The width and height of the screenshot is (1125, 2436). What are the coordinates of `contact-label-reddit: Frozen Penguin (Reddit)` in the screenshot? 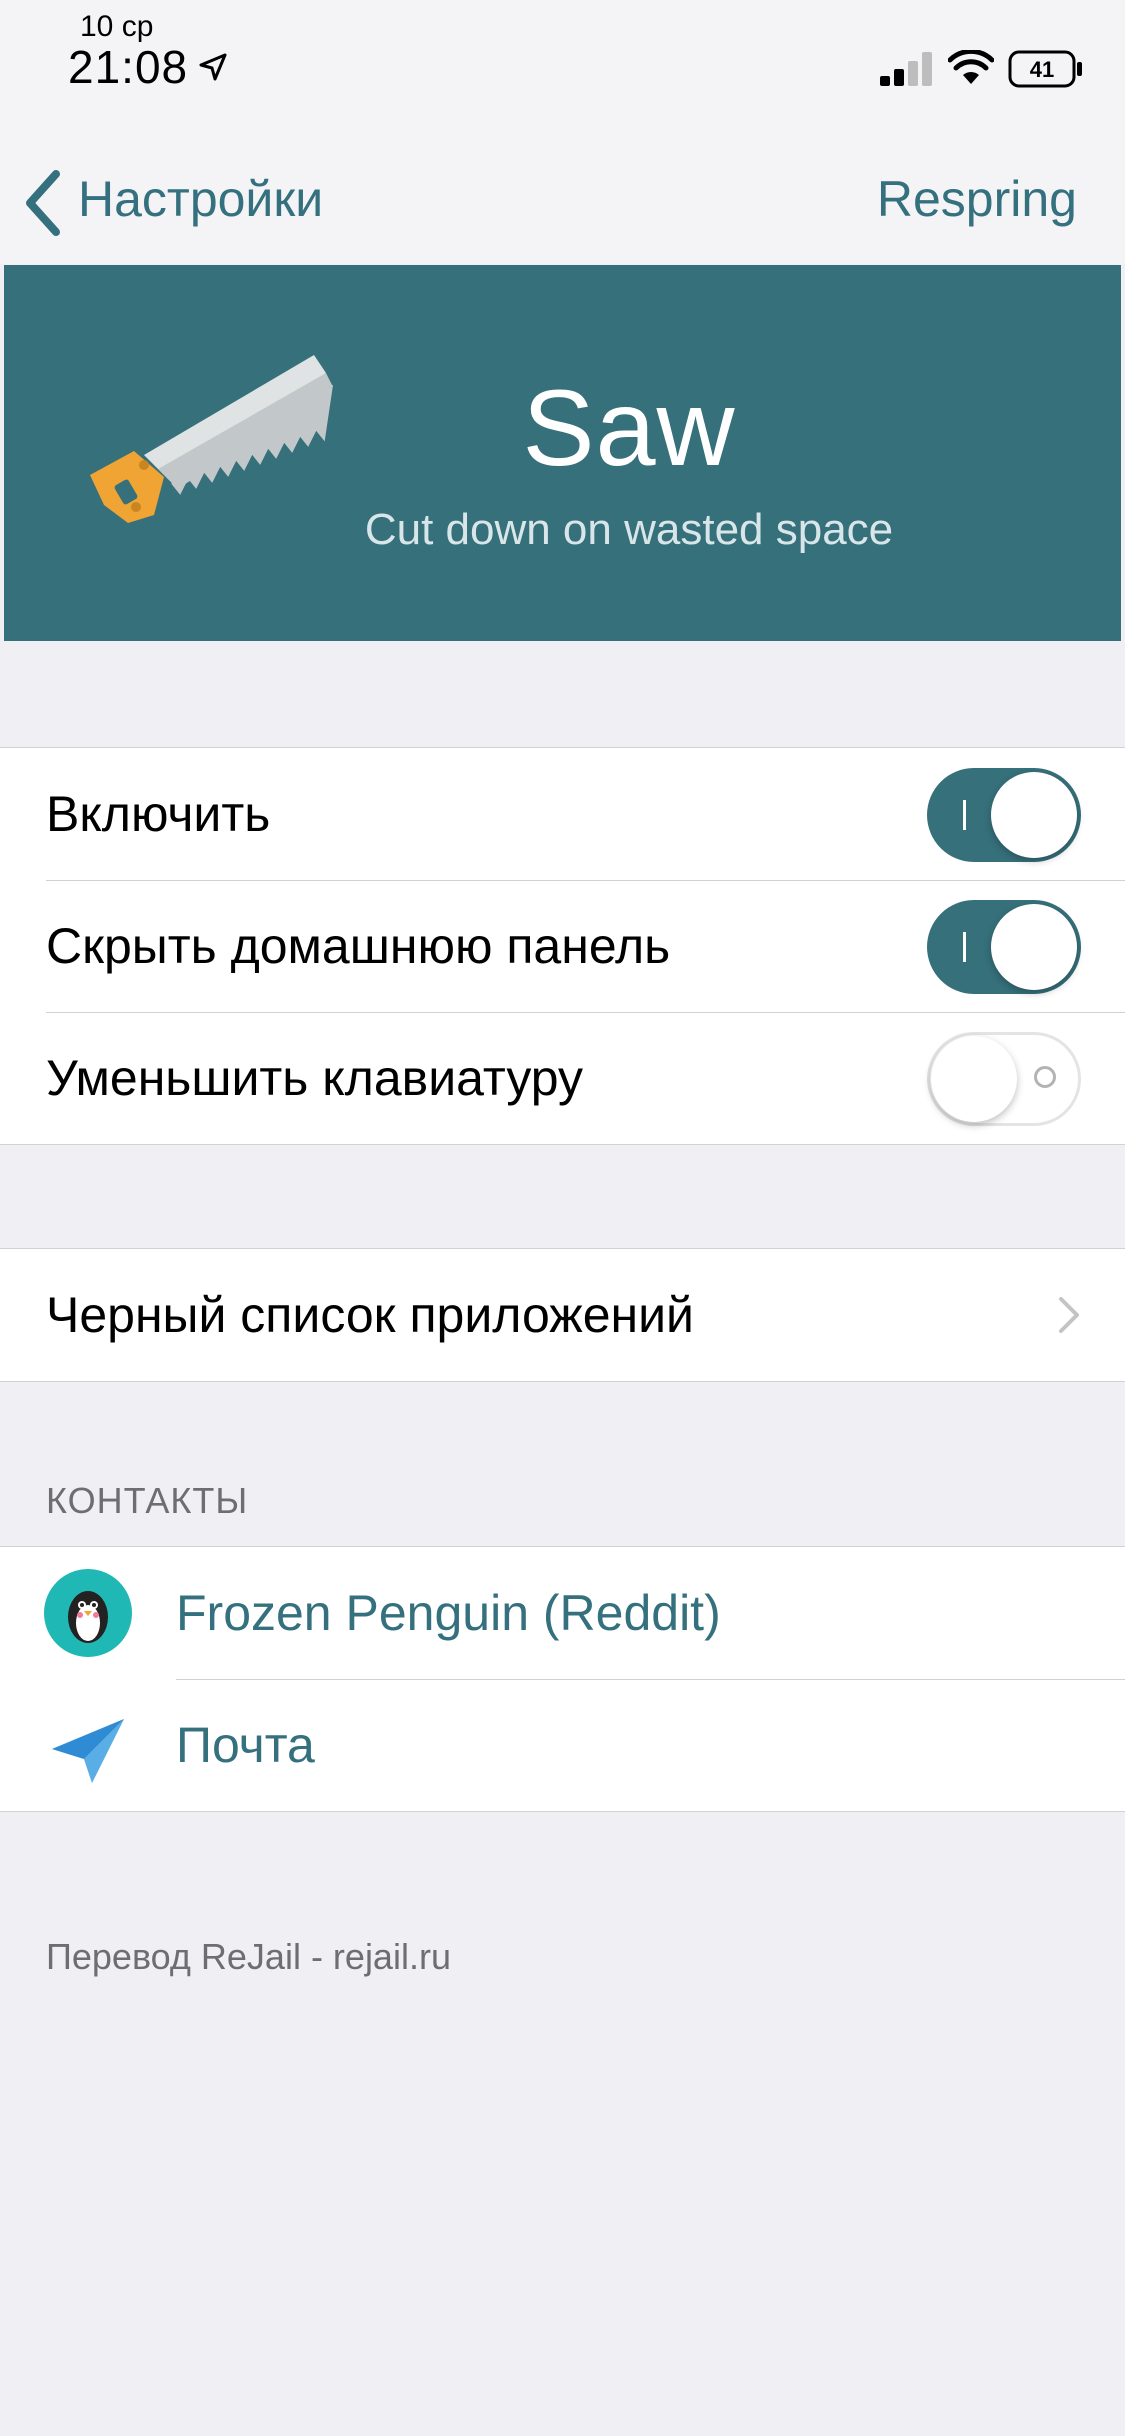 It's located at (448, 1613).